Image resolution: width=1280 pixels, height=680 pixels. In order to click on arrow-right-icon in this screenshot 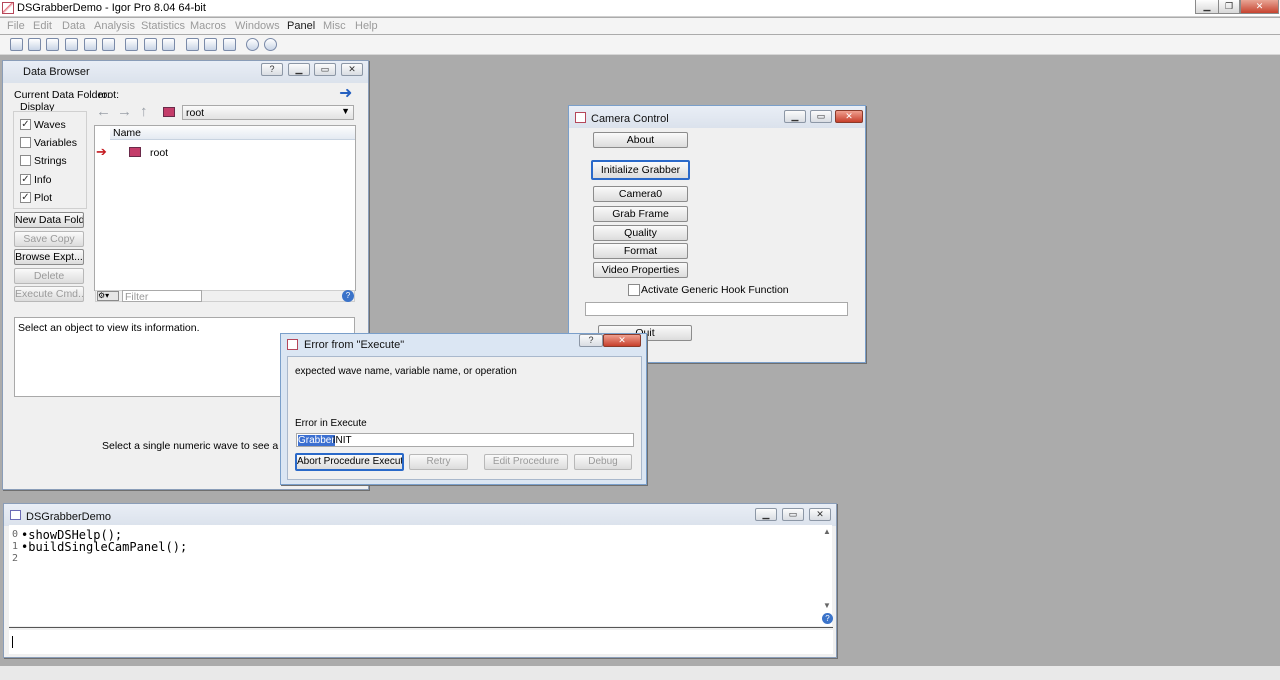, I will do `click(229, 44)`.